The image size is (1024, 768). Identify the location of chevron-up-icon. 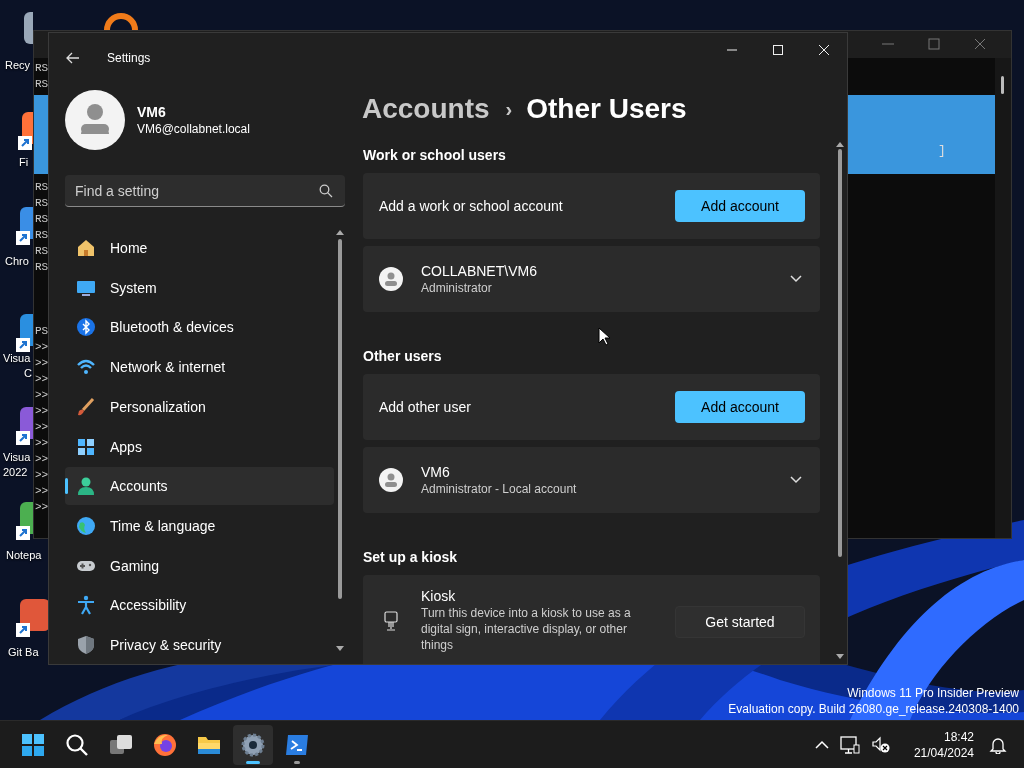
(821, 744).